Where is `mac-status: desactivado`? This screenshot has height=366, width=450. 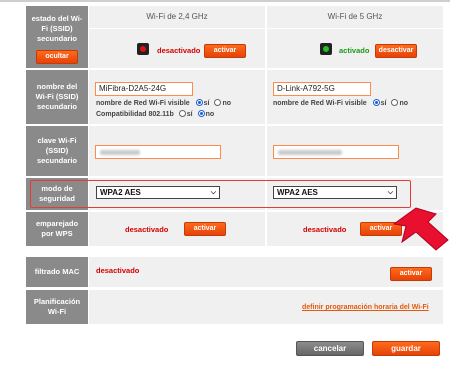
mac-status: desactivado is located at coordinates (118, 270).